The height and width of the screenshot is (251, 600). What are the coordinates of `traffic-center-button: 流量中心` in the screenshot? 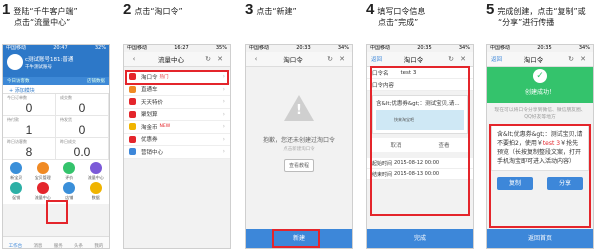 It's located at (43, 192).